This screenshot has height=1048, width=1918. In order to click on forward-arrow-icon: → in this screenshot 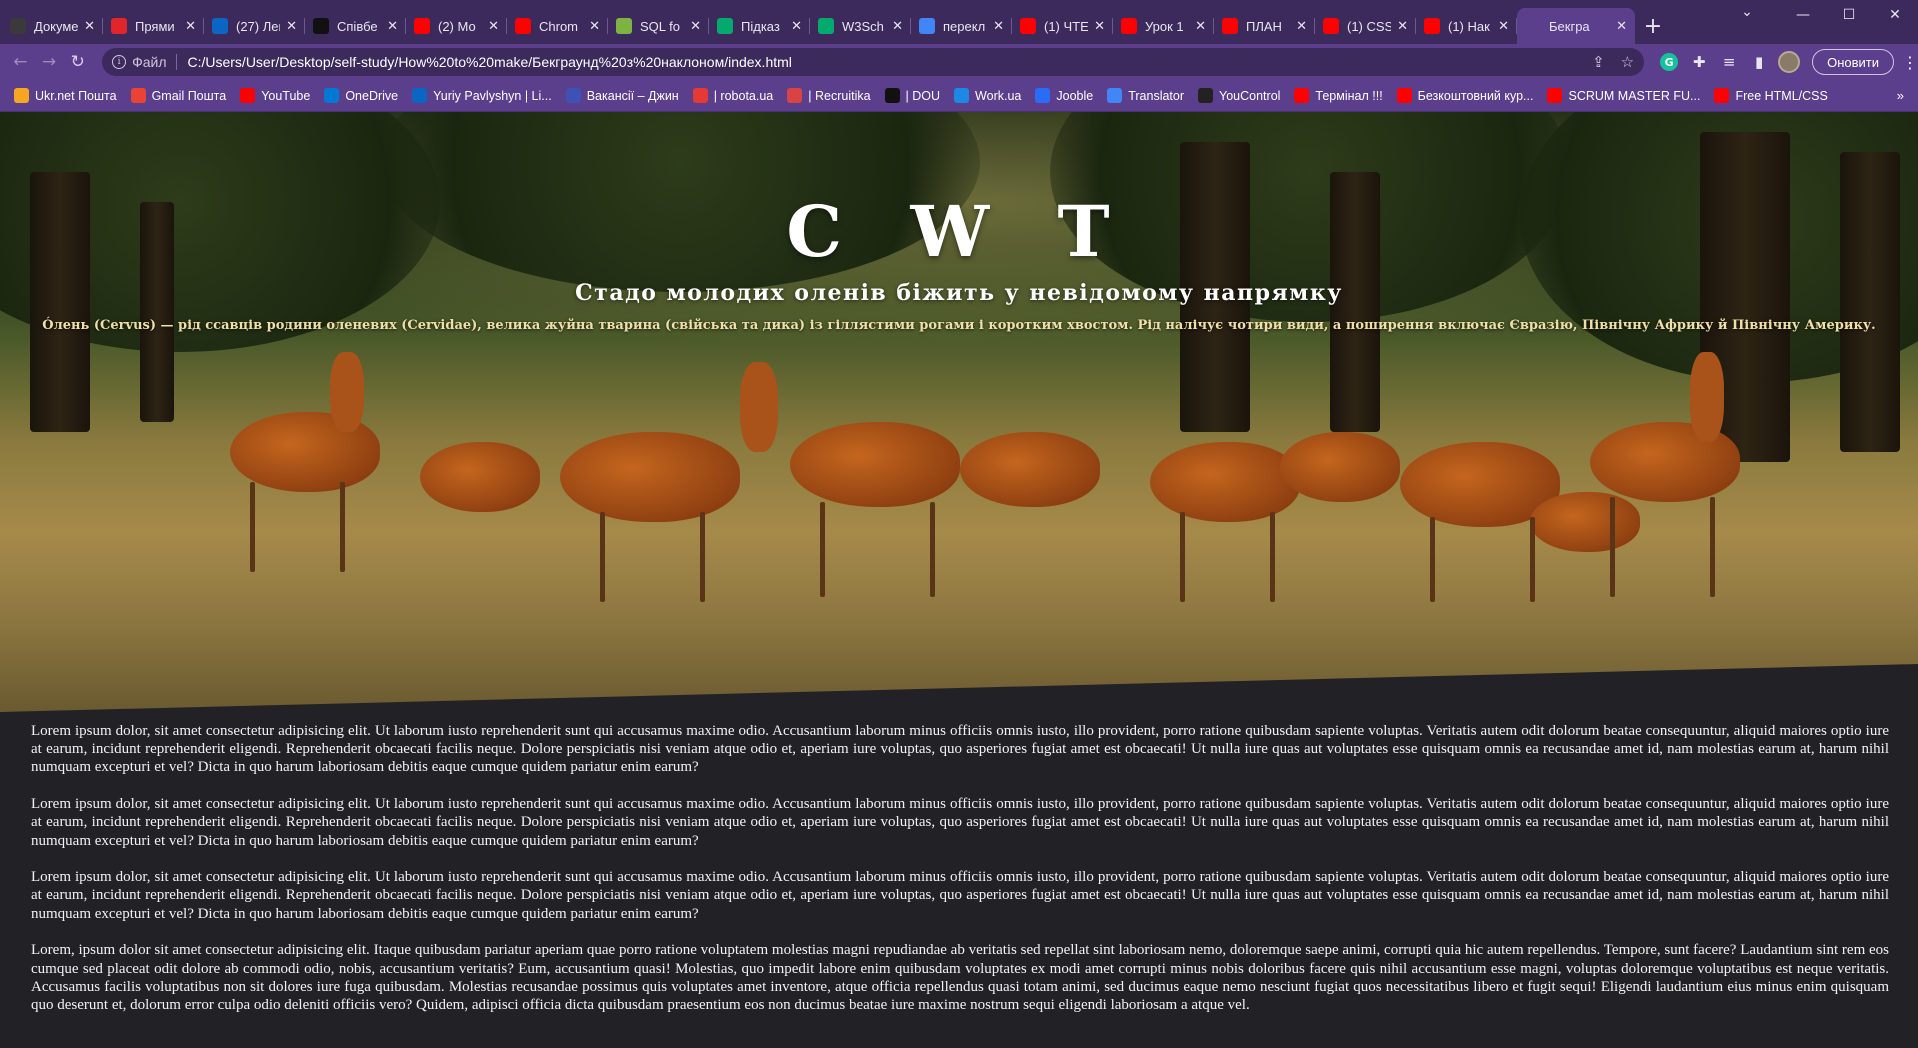, I will do `click(49, 62)`.